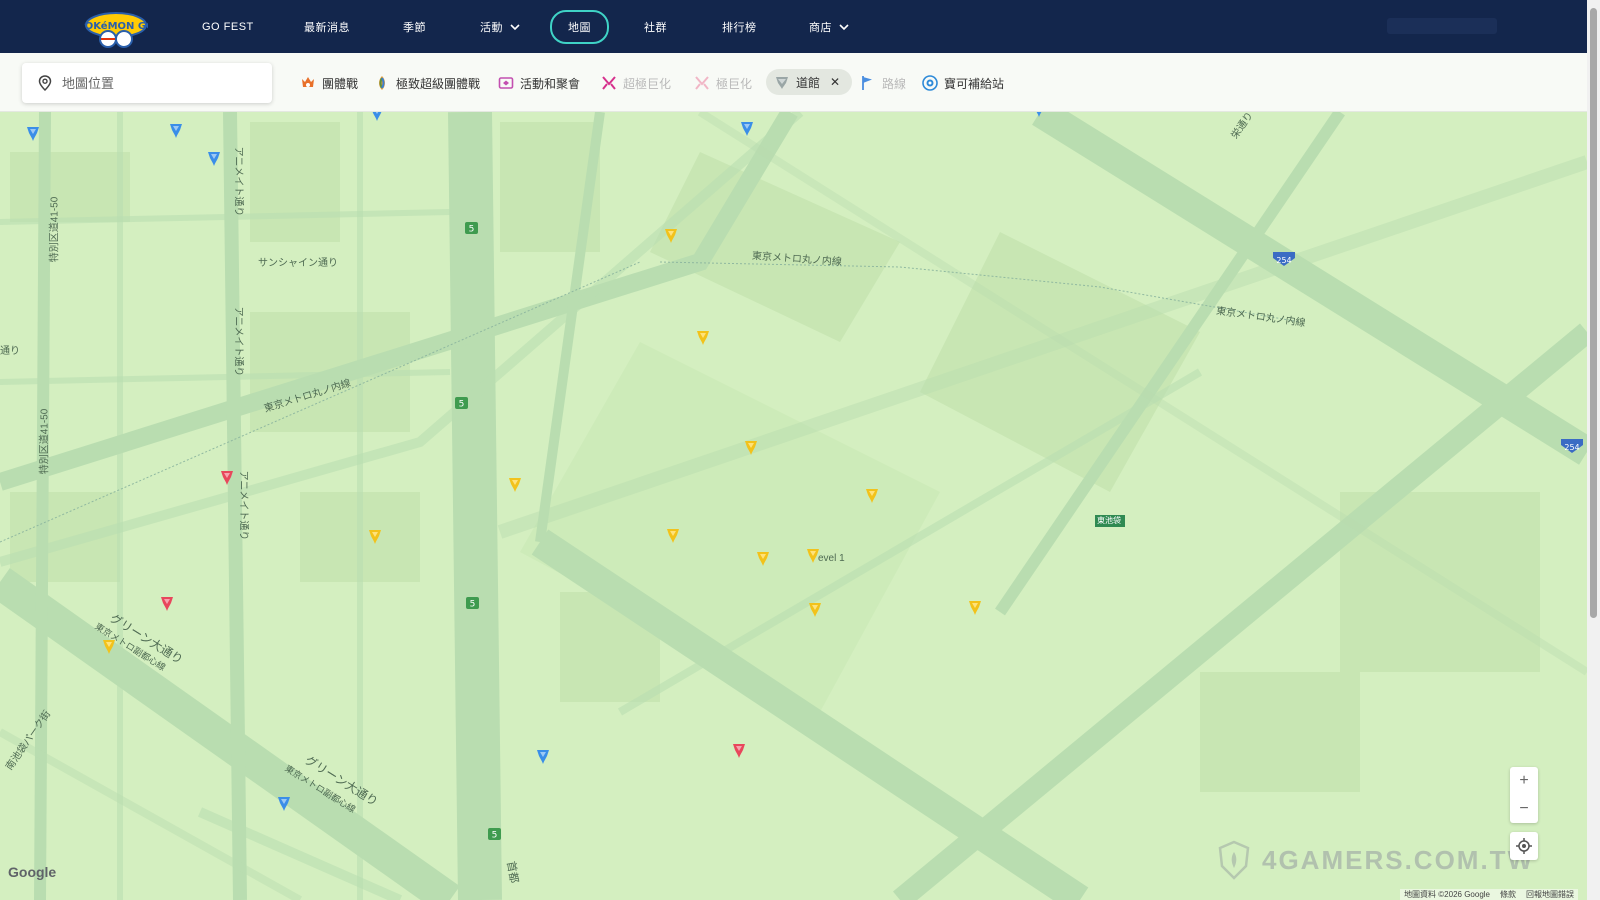  I want to click on map-location-search, so click(147, 83).